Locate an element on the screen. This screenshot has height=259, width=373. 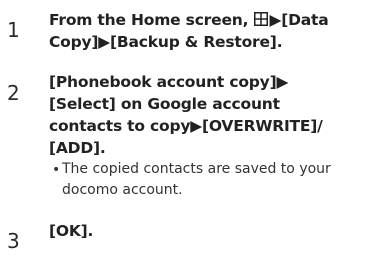
step-number: 2 is located at coordinates (13, 93).